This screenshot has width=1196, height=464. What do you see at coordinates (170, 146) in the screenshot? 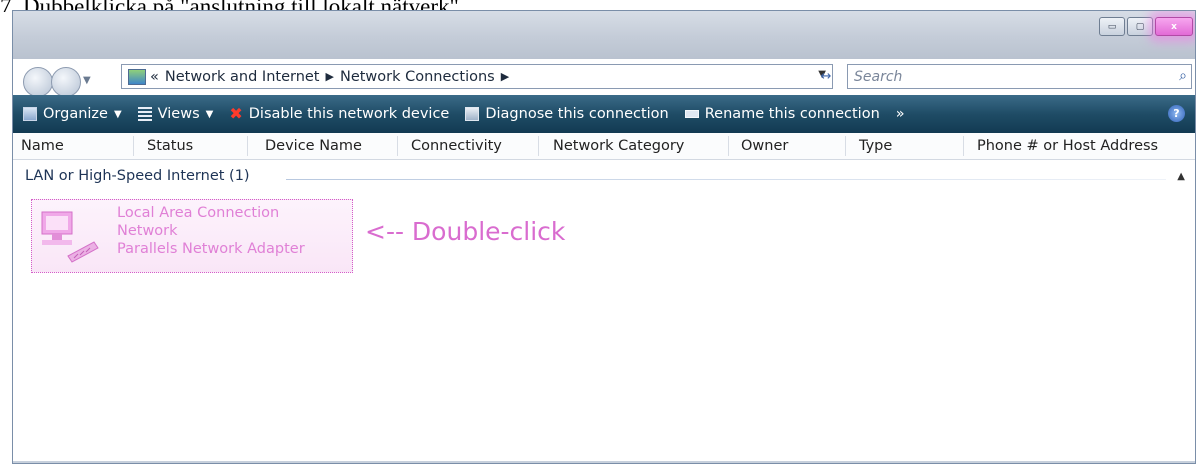
I see `column-header-status: Status` at bounding box center [170, 146].